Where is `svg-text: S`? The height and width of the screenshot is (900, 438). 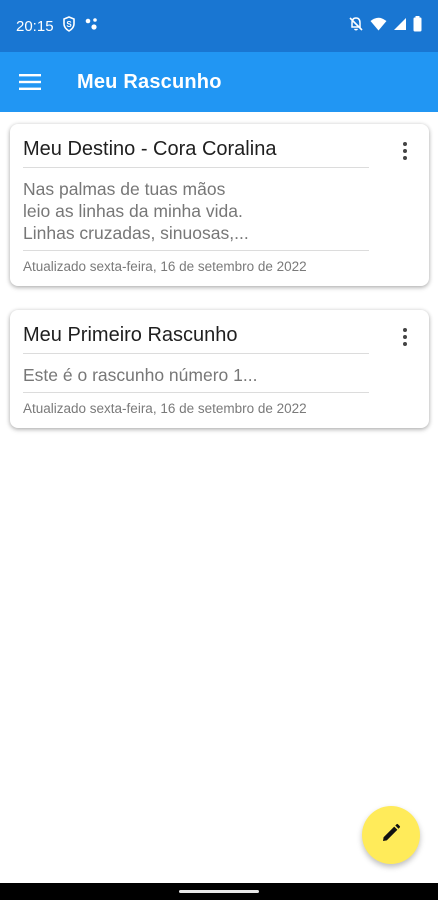
svg-text: S is located at coordinates (69, 24).